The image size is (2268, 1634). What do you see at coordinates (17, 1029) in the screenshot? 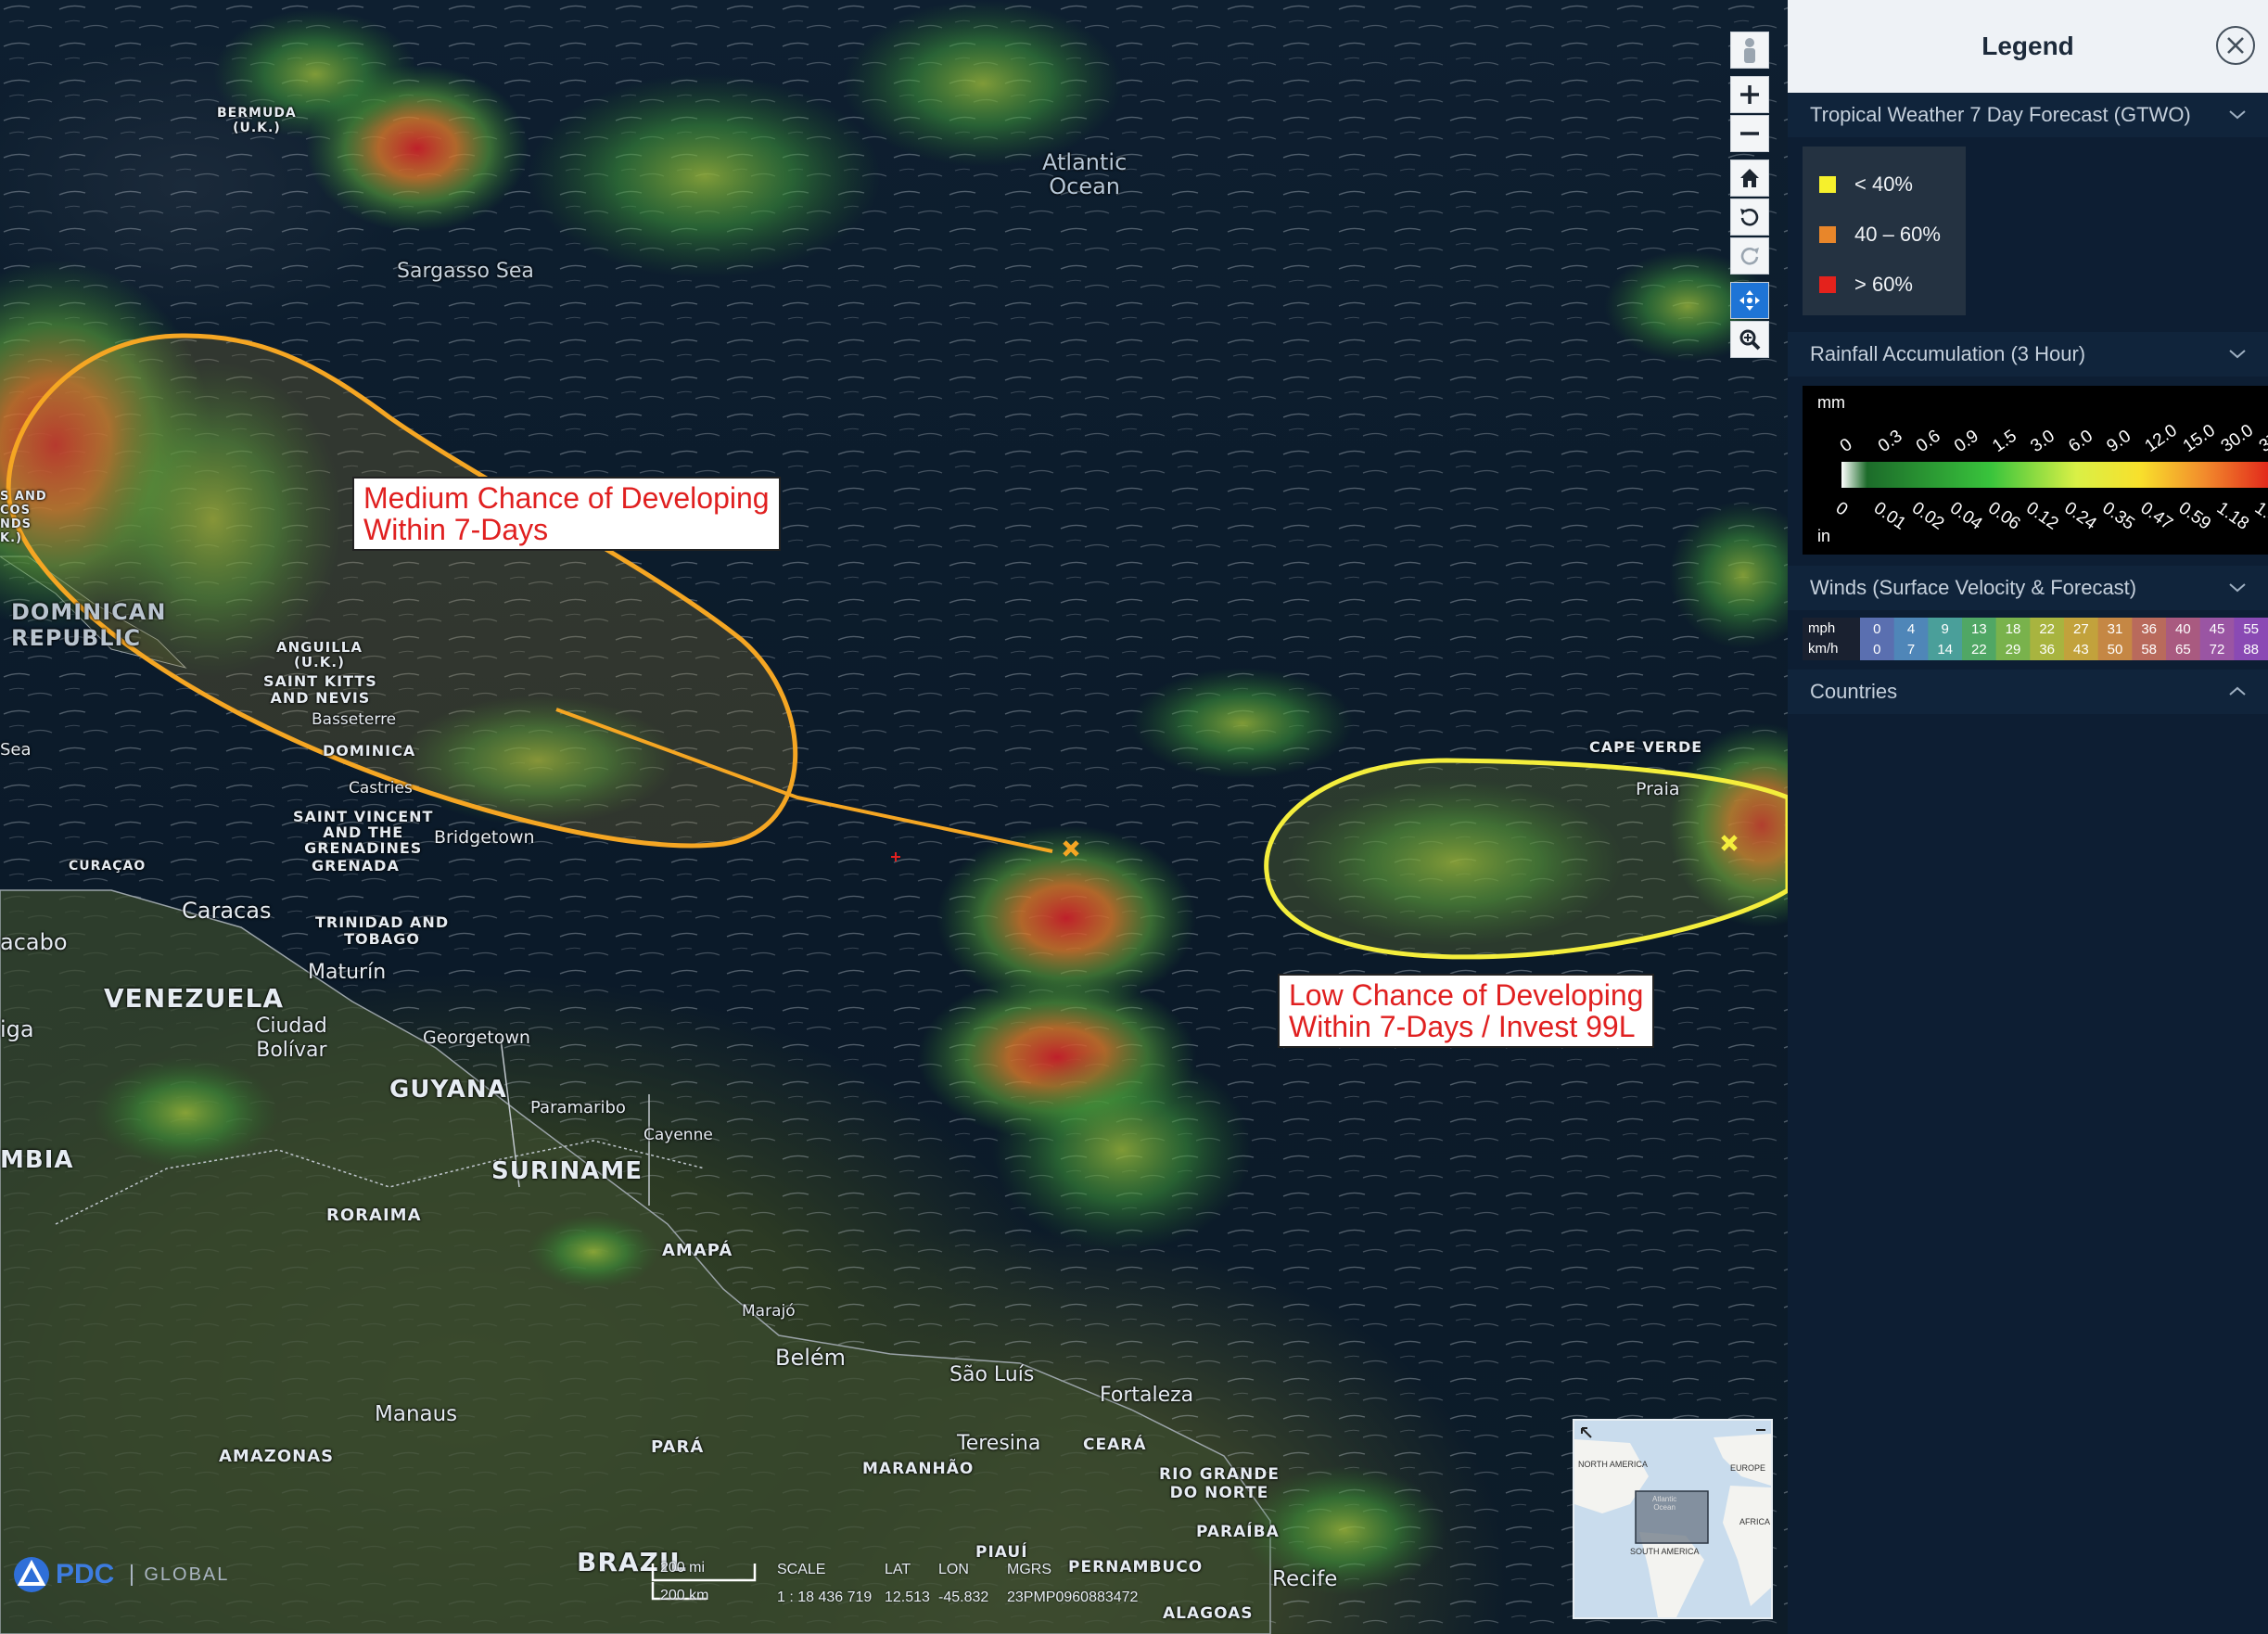
I see `iga-label: iga` at bounding box center [17, 1029].